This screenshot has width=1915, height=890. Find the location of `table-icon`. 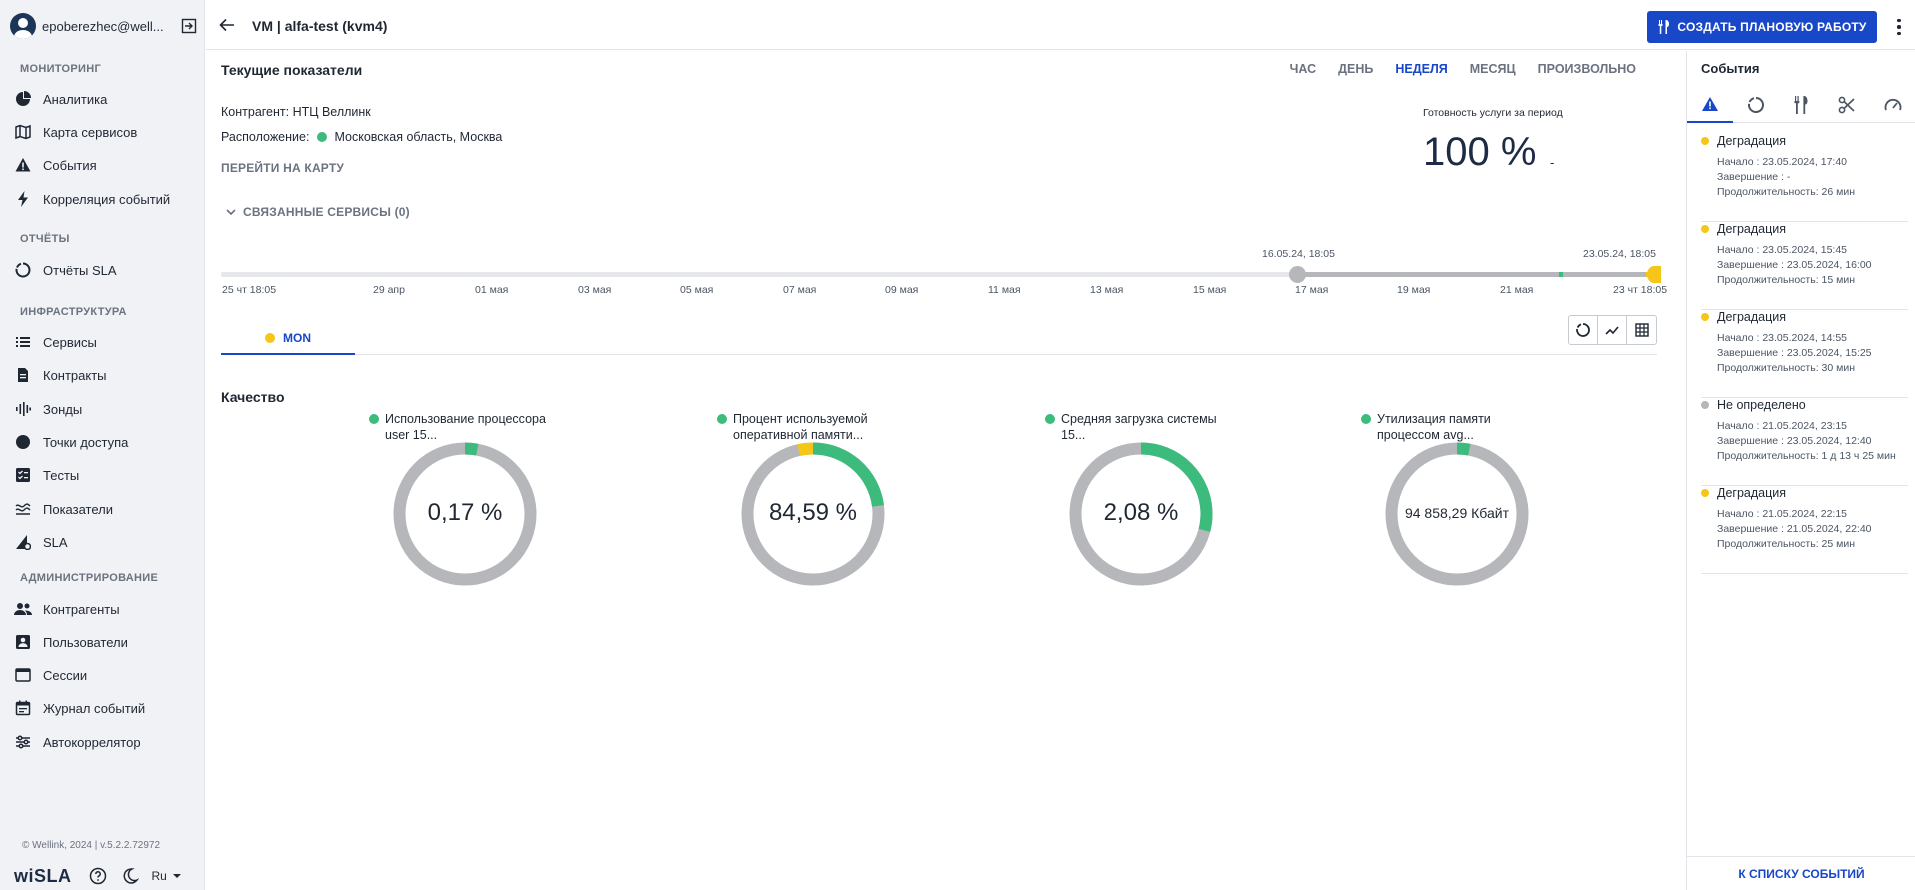

table-icon is located at coordinates (1641, 330).